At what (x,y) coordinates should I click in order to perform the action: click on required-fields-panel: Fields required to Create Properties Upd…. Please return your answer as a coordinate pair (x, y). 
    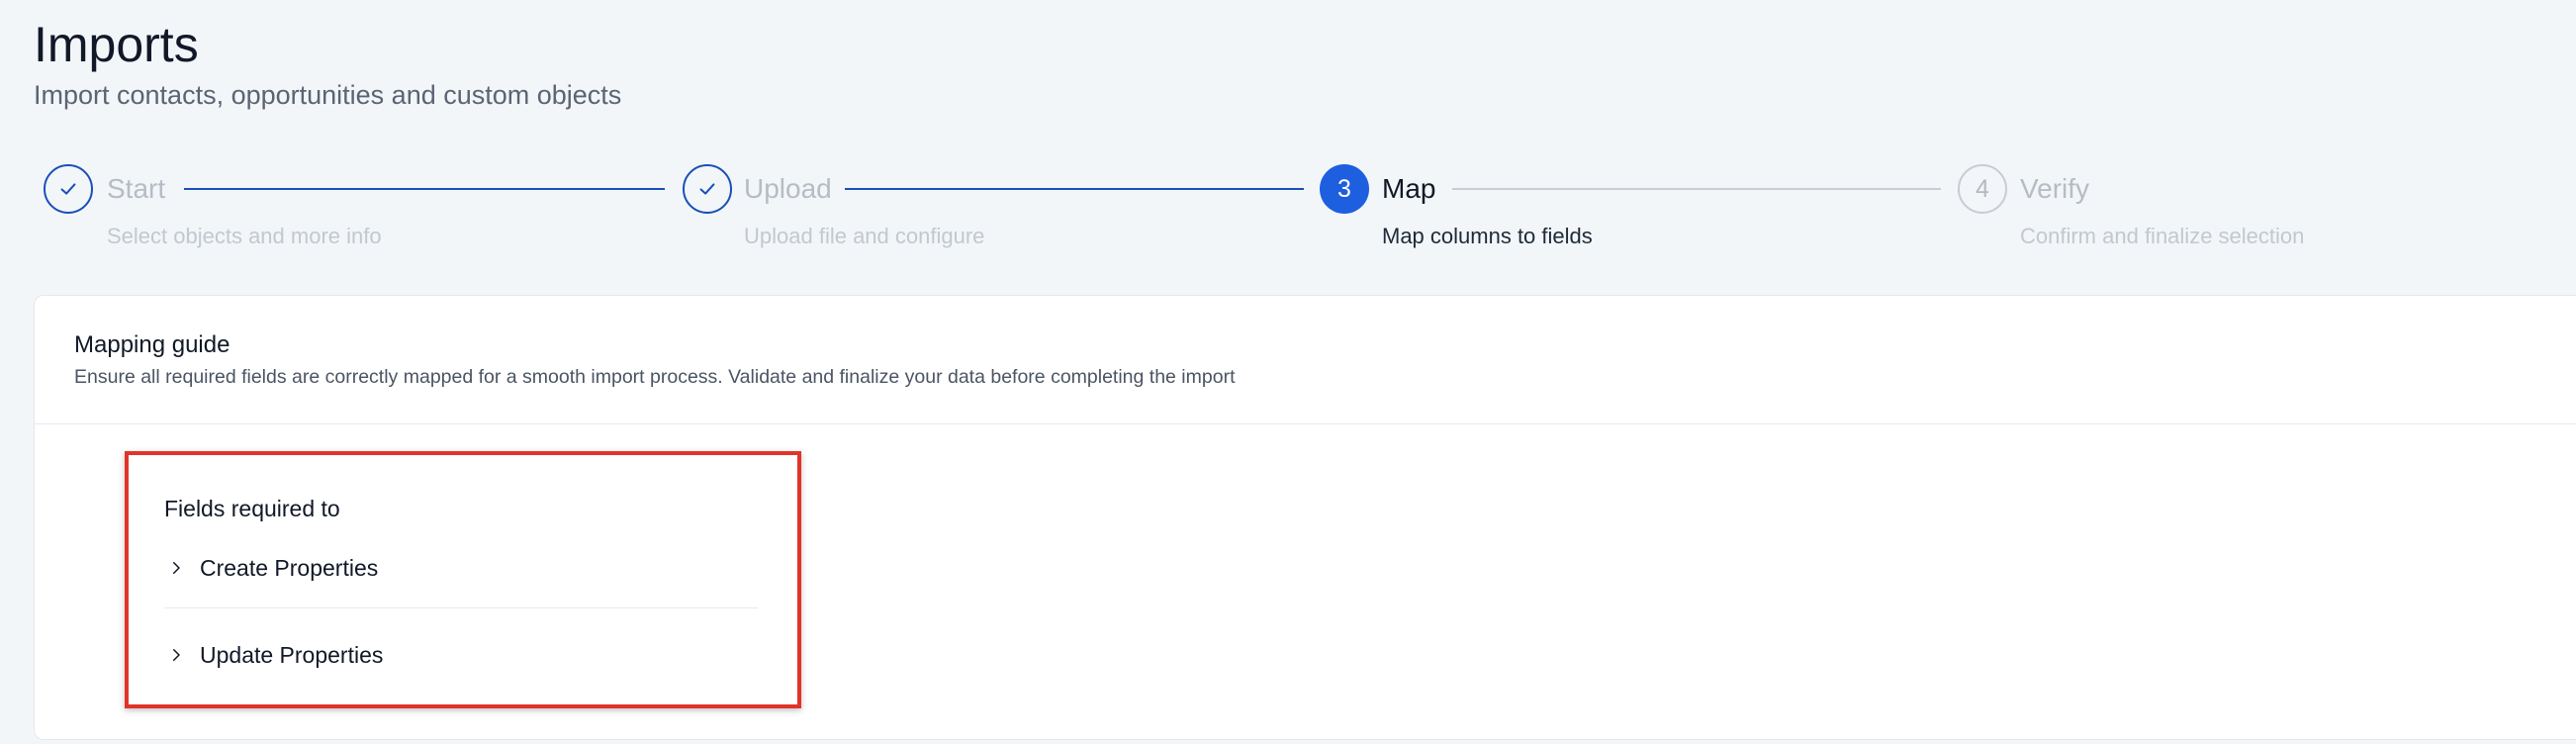
    Looking at the image, I should click on (463, 579).